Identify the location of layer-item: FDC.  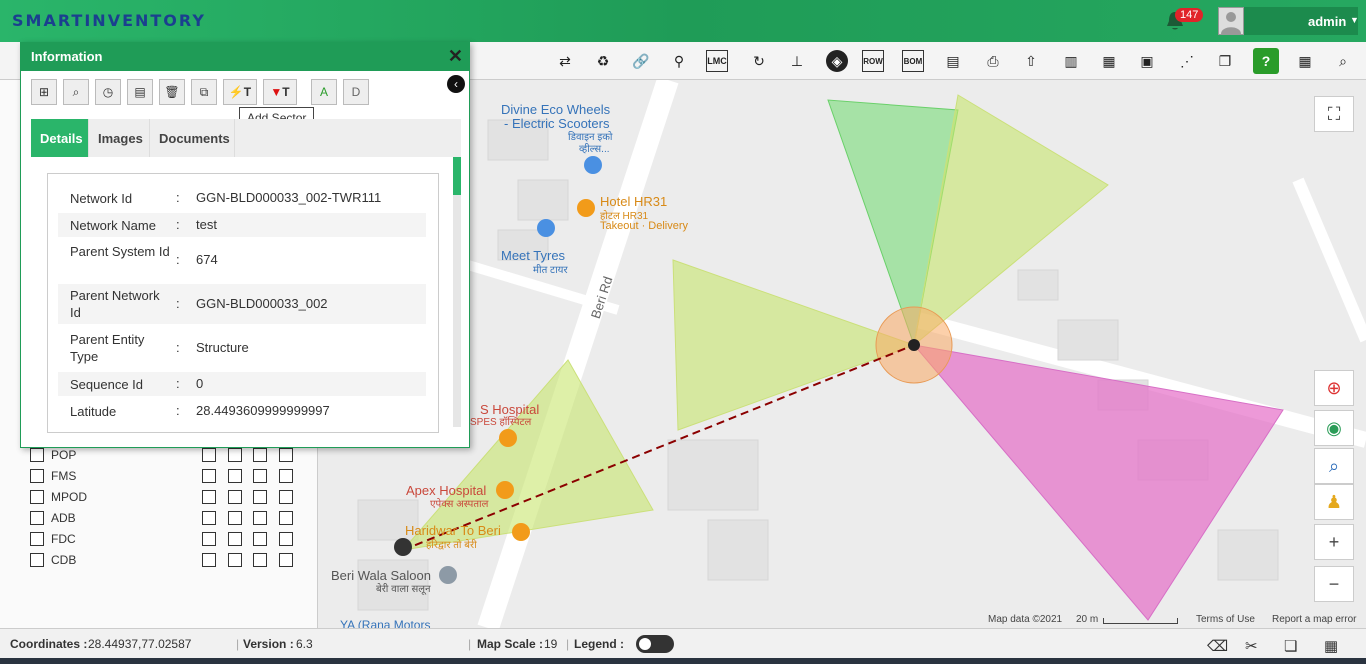
(53, 539).